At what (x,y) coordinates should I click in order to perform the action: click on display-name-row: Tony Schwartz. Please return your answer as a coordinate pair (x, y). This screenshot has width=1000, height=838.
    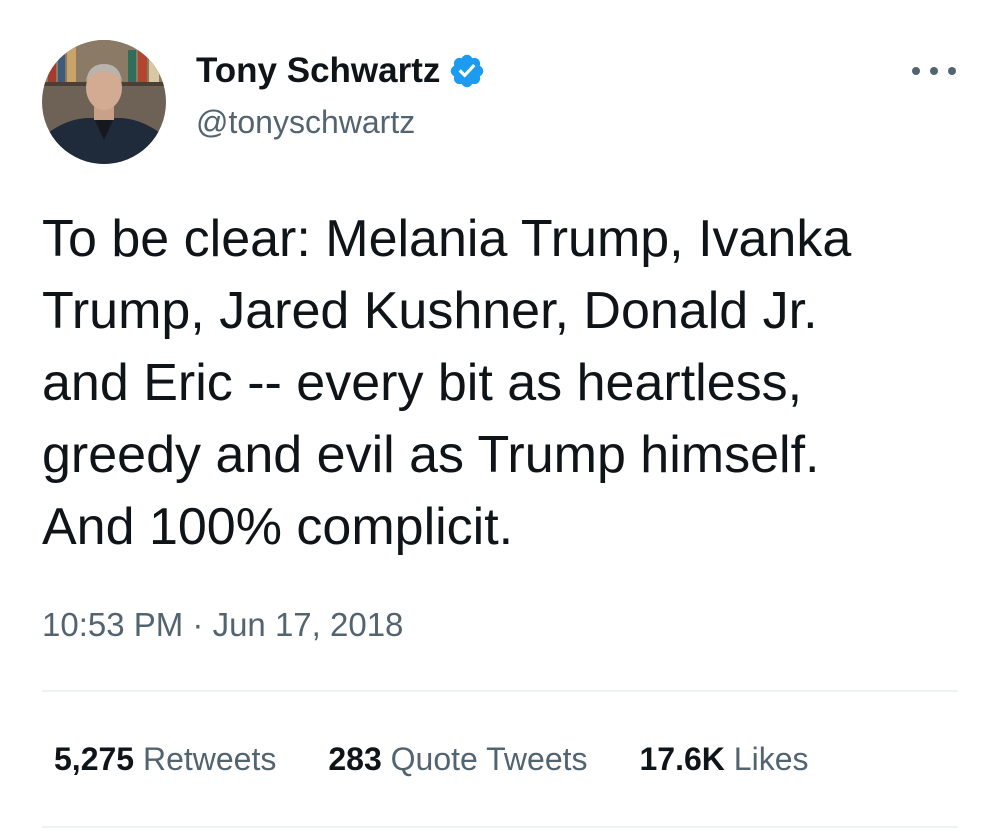
    Looking at the image, I should click on (341, 71).